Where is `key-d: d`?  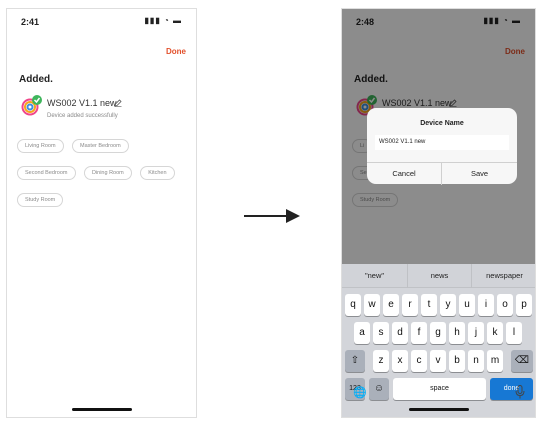
key-d: d is located at coordinates (400, 333).